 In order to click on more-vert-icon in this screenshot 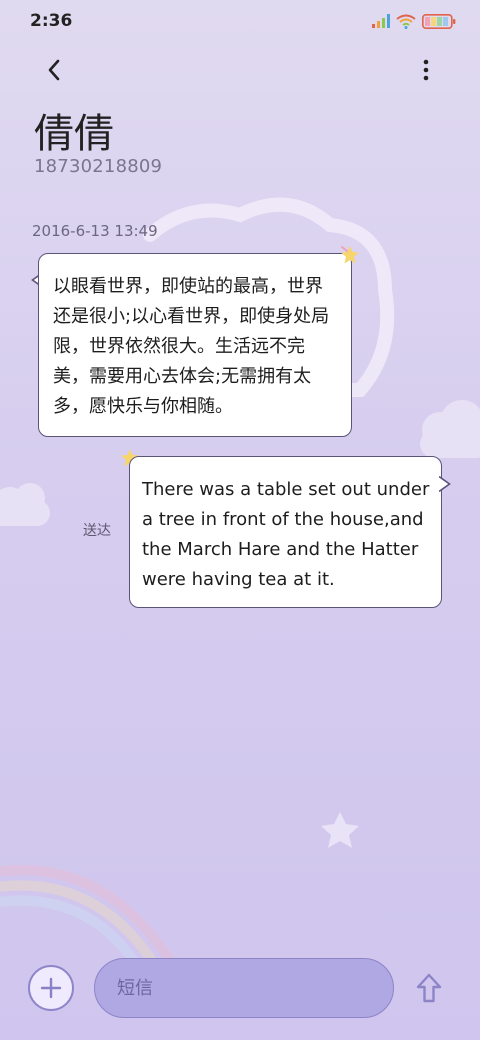, I will do `click(426, 70)`.